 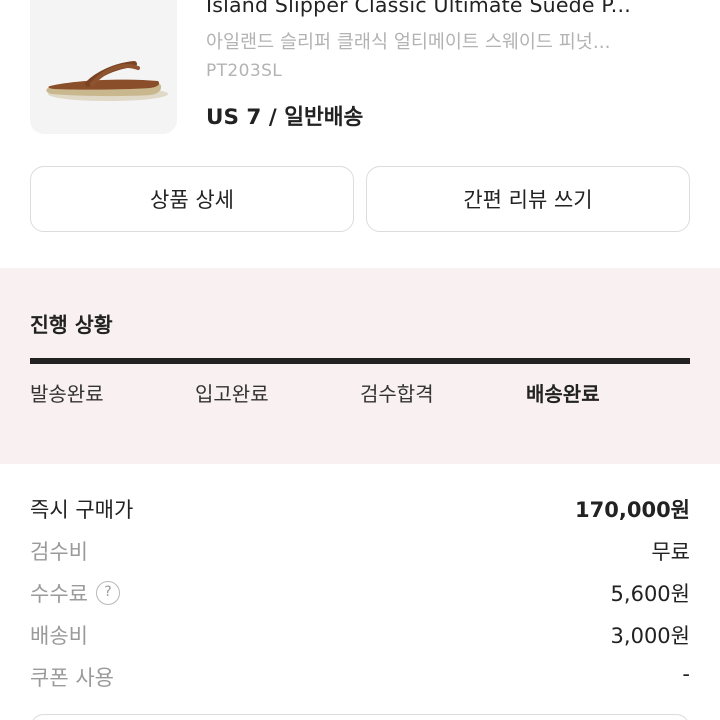 What do you see at coordinates (59, 594) in the screenshot?
I see `commission-label: 수수료` at bounding box center [59, 594].